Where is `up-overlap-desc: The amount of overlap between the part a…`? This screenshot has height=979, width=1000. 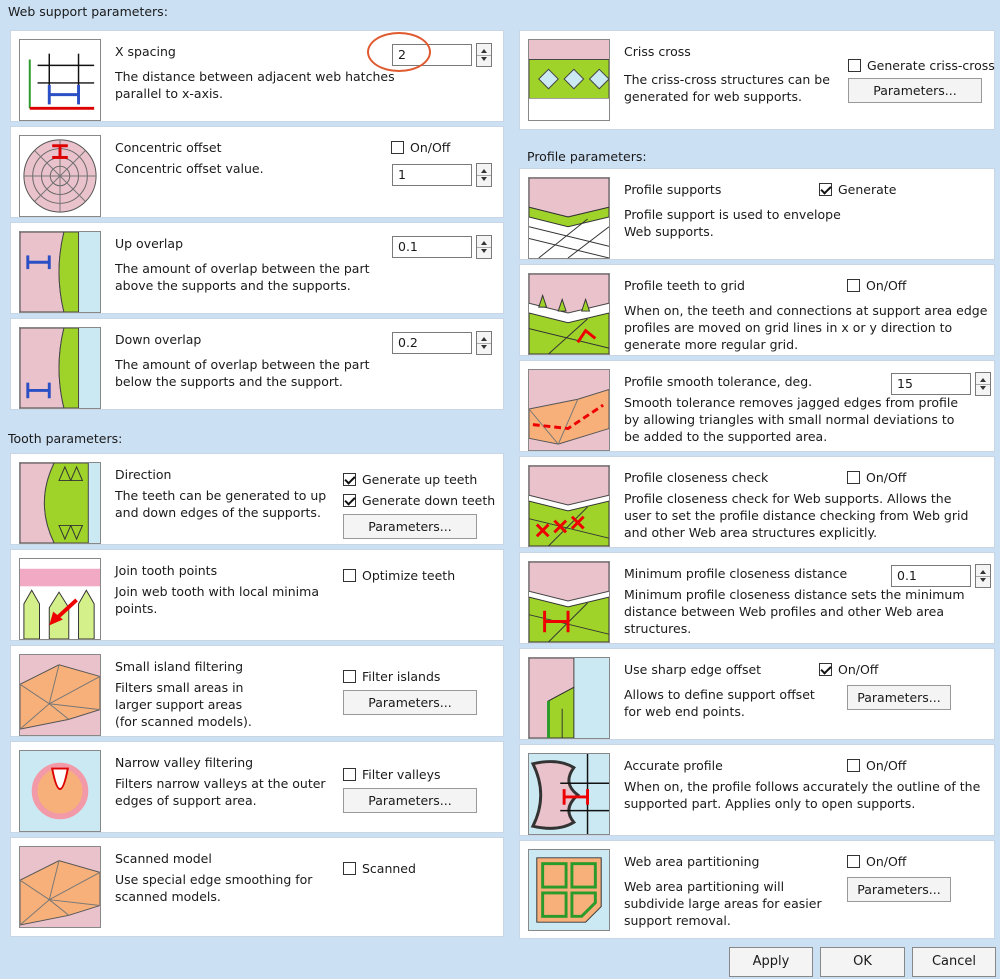
up-overlap-desc: The amount of overlap between the part a… is located at coordinates (242, 277).